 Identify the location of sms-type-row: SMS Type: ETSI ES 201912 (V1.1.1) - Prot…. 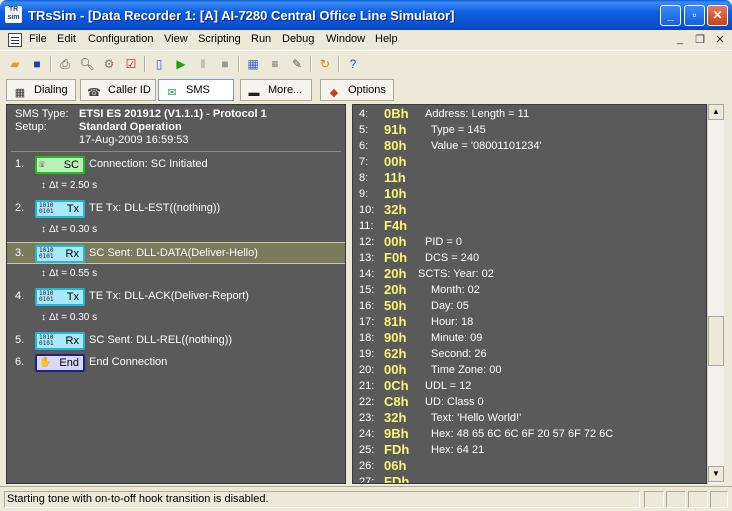
(141, 114).